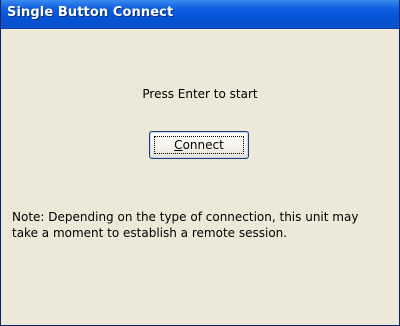  What do you see at coordinates (200, 94) in the screenshot?
I see `start-prompt: Press Enter to start` at bounding box center [200, 94].